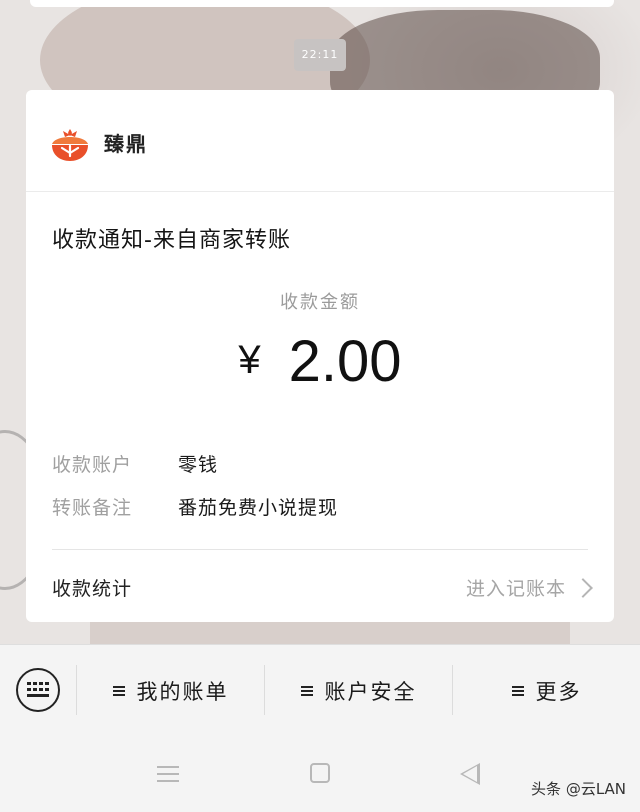 The image size is (640, 812). I want to click on info-key: 收款账户, so click(92, 465).